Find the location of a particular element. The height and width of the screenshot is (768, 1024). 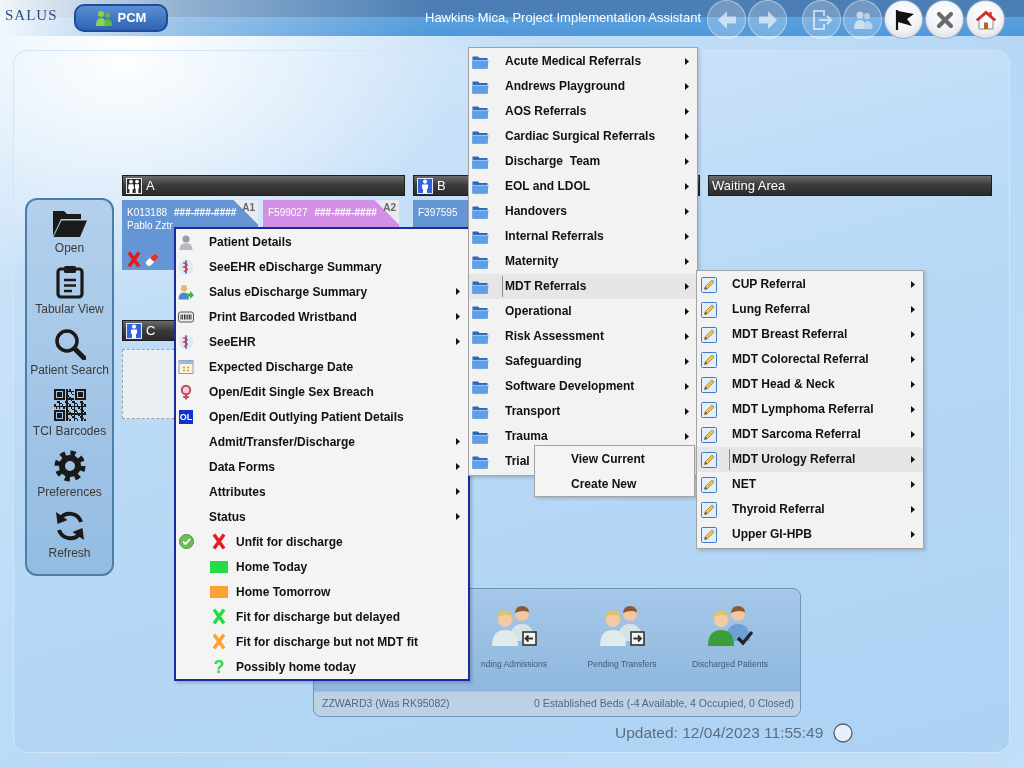

patient-id: K013188 is located at coordinates (147, 212).